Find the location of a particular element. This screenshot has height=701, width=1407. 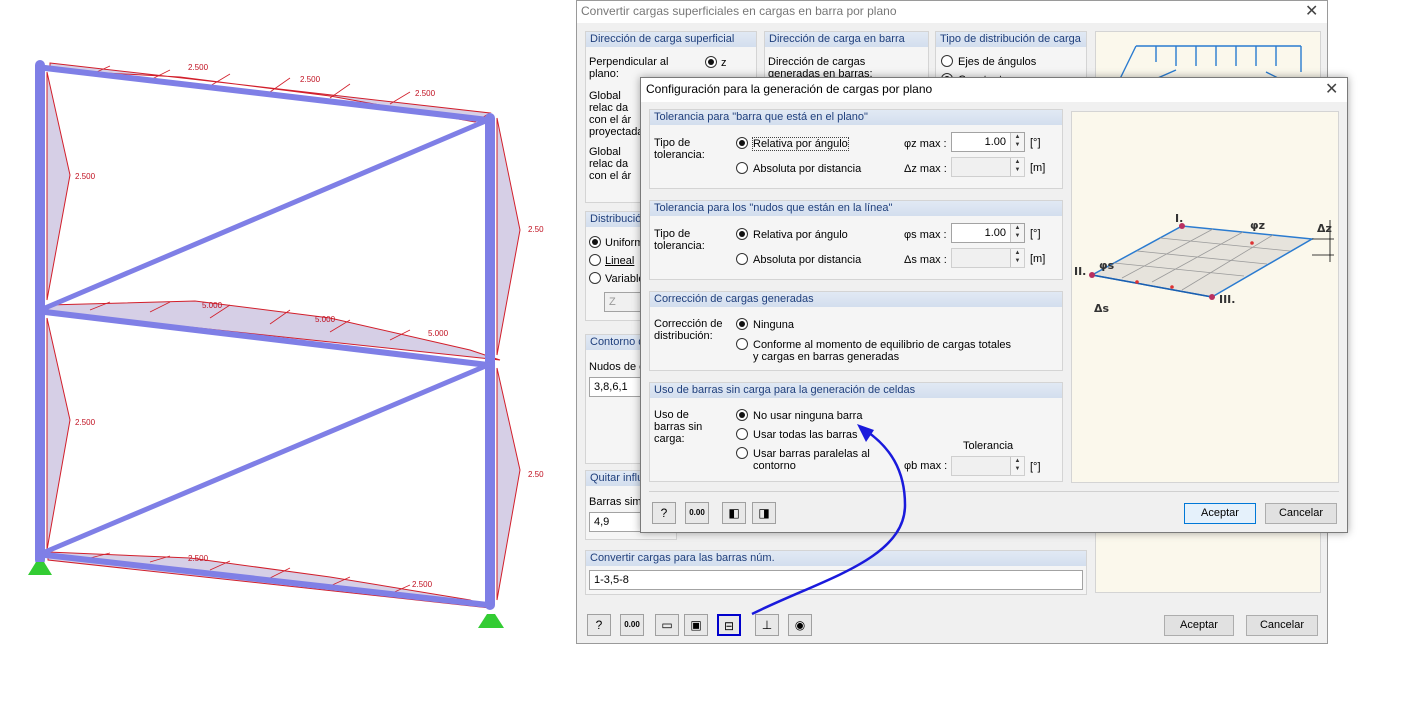

arrow-head-icon is located at coordinates (865, 433).